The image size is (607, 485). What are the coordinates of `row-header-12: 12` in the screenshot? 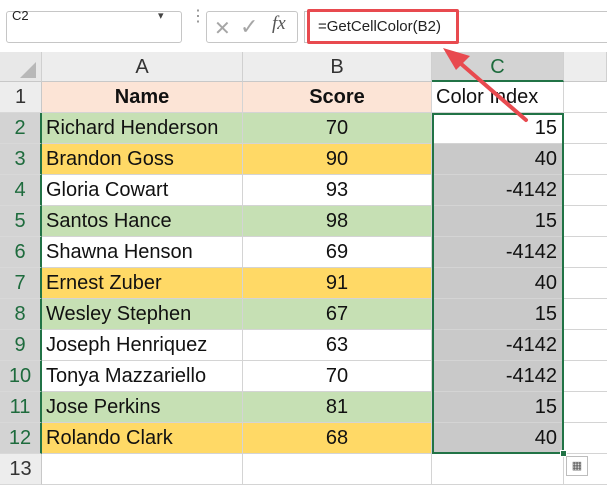 It's located at (21, 438).